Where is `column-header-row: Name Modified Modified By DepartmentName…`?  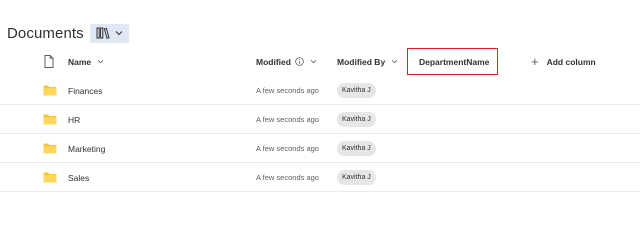 column-header-row: Name Modified Modified By DepartmentName… is located at coordinates (320, 61).